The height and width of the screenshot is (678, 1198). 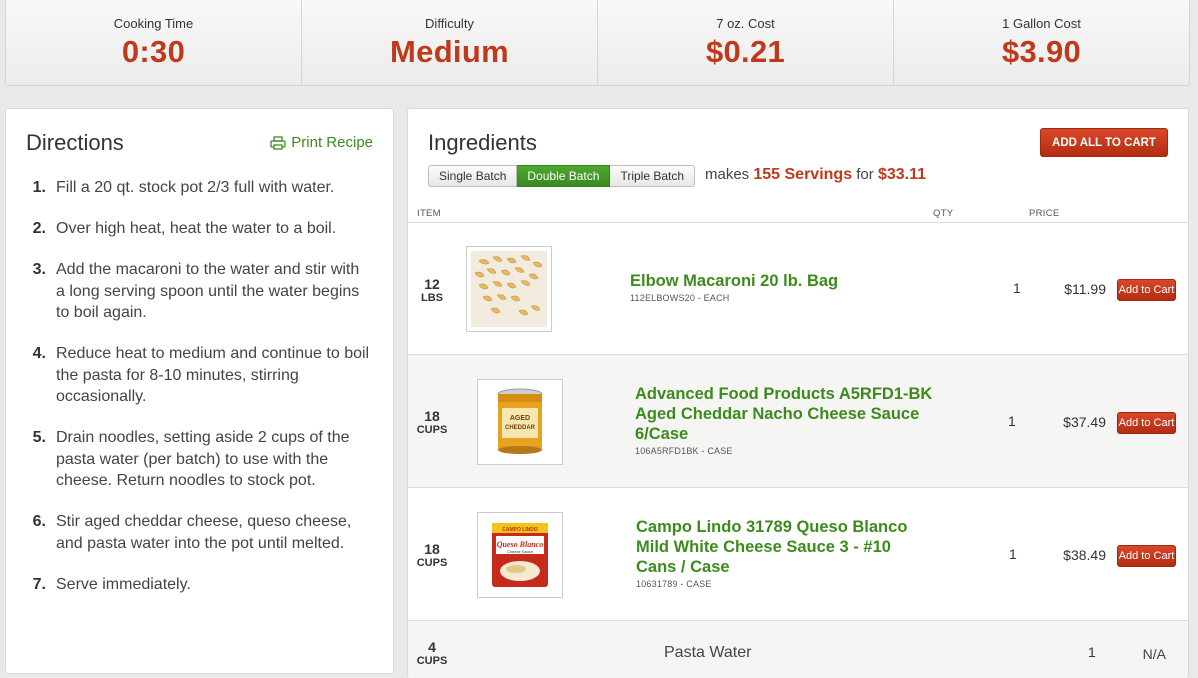 What do you see at coordinates (902, 174) in the screenshot?
I see `batch-total-cost: $33.11` at bounding box center [902, 174].